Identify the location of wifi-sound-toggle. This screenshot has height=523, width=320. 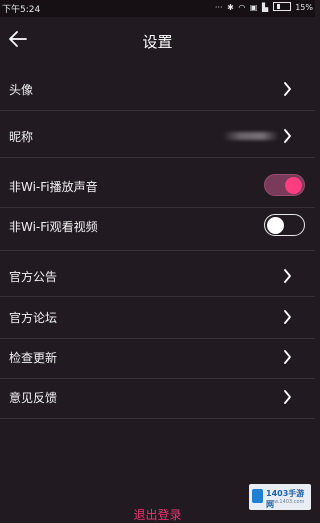
(284, 185).